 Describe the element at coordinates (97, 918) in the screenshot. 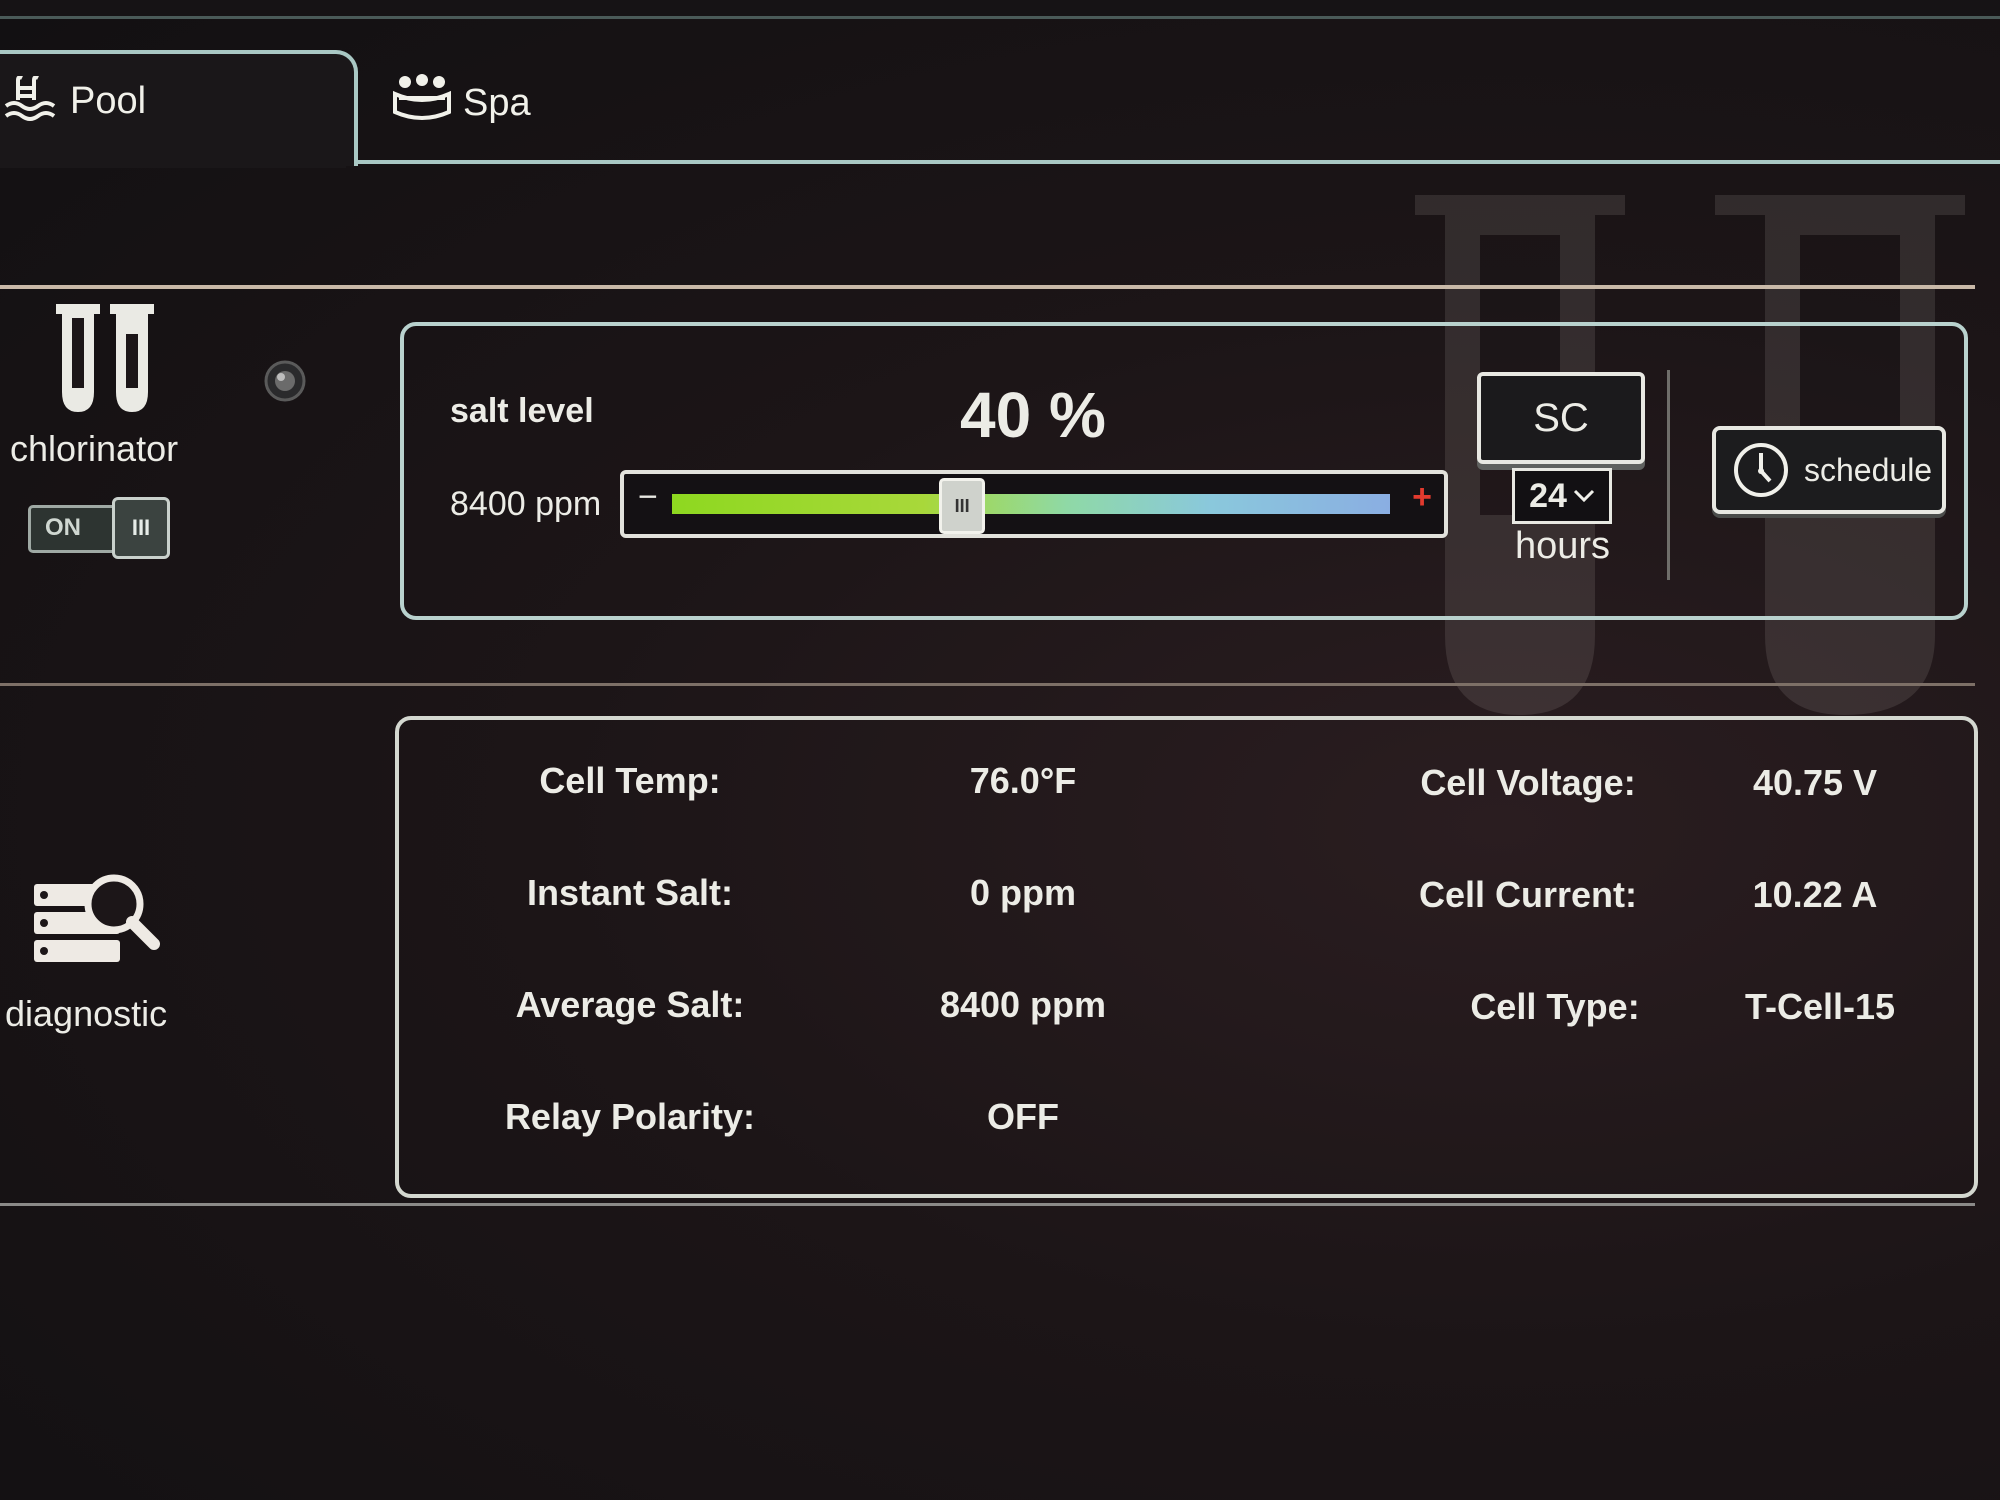

I see `server-search-icon` at that location.